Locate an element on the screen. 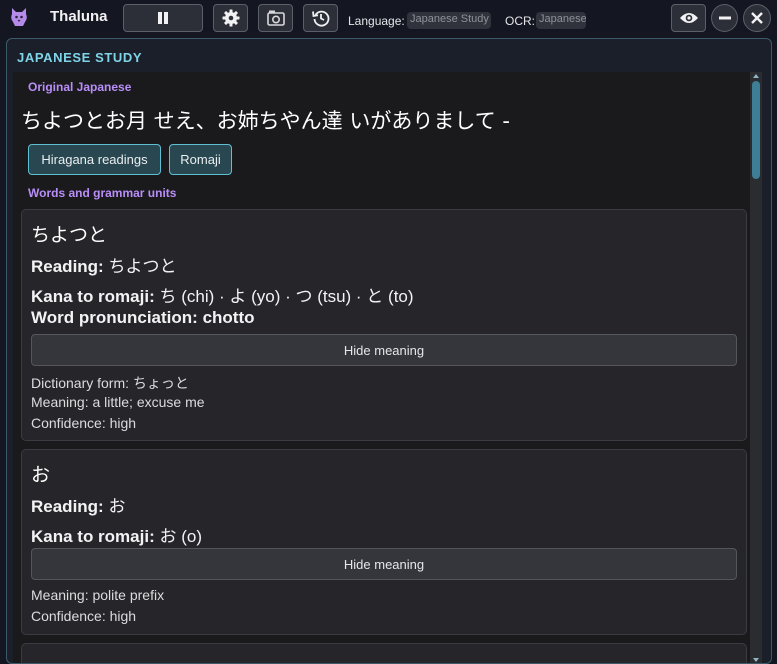 Image resolution: width=777 pixels, height=664 pixels. meaning: Meaning: polite prefix is located at coordinates (98, 595).